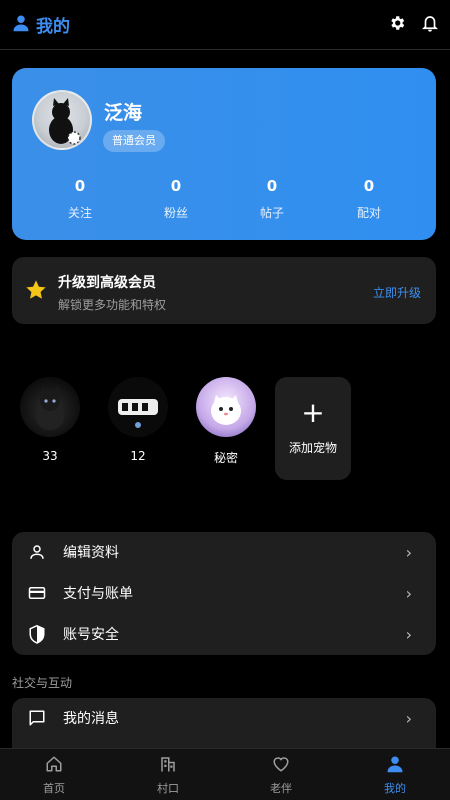  Describe the element at coordinates (42, 683) in the screenshot. I see `section-label-social: 社交与互动` at that location.